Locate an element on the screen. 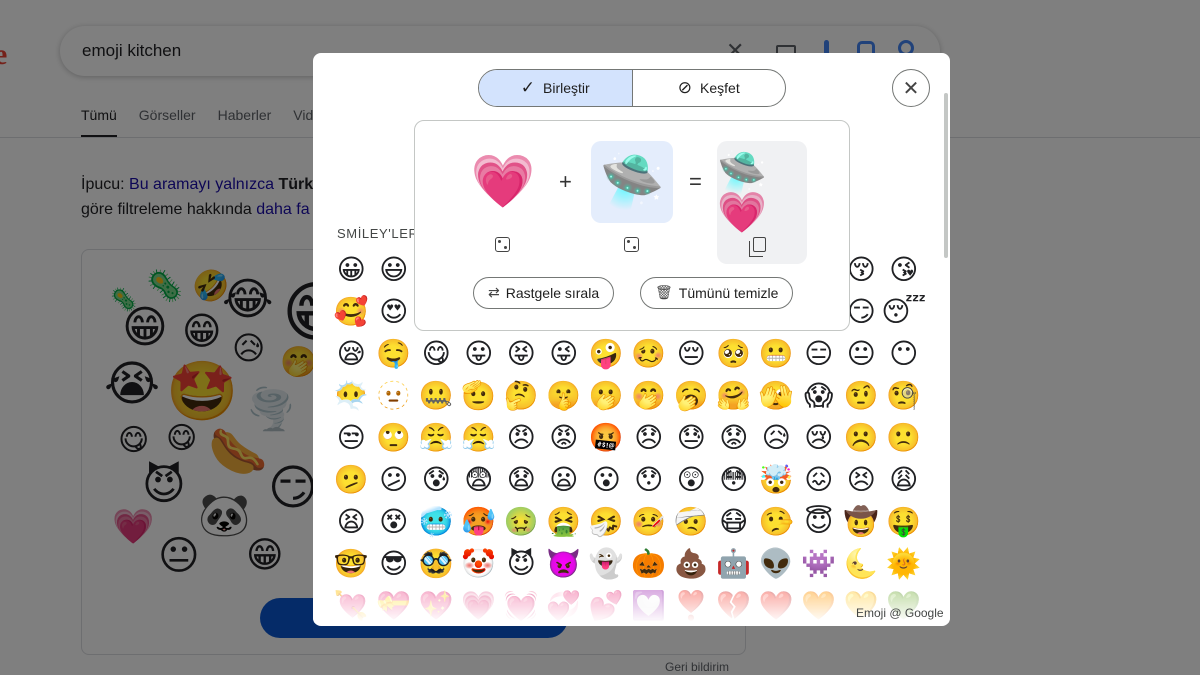 Image resolution: width=1200 pixels, height=675 pixels. emoji-option: 😦 is located at coordinates (564, 480).